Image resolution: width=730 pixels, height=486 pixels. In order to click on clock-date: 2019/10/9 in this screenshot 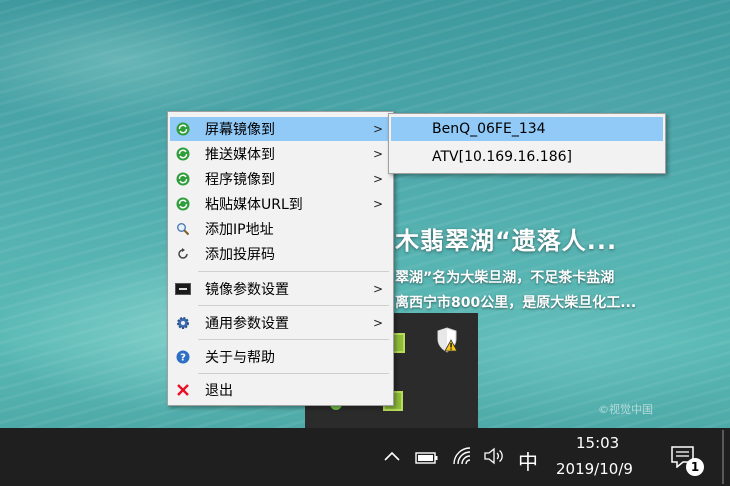, I will do `click(594, 469)`.